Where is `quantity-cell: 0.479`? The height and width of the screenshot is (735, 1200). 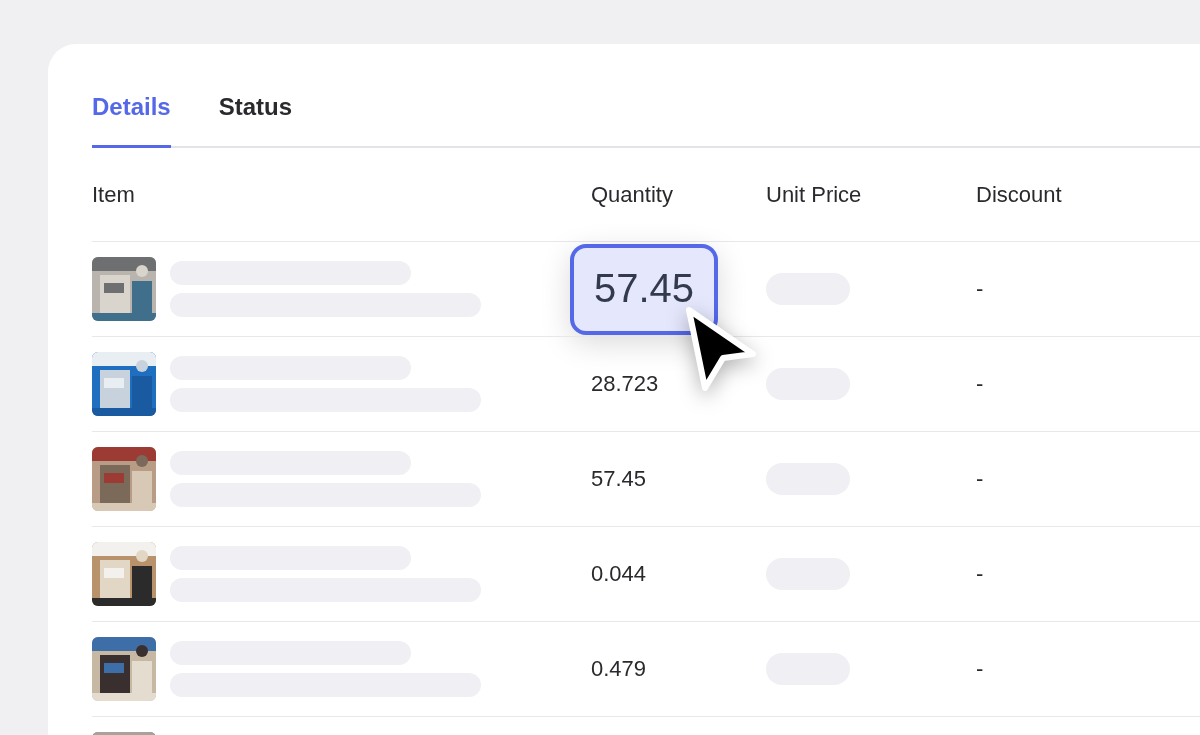 quantity-cell: 0.479 is located at coordinates (619, 669).